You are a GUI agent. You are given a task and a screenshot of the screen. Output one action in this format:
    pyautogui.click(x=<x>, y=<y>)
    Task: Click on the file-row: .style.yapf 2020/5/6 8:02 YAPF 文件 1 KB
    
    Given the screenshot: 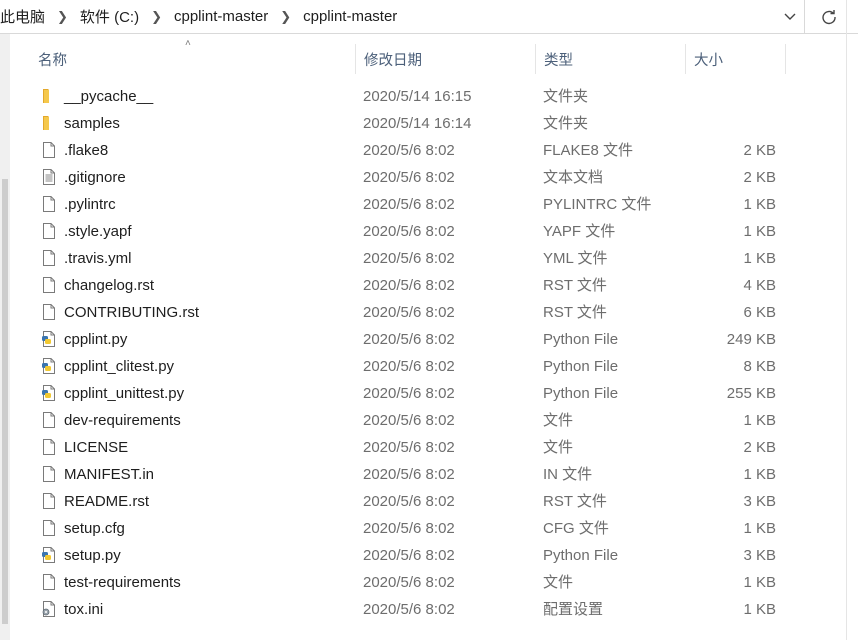 What is the action you would take?
    pyautogui.click(x=410, y=231)
    